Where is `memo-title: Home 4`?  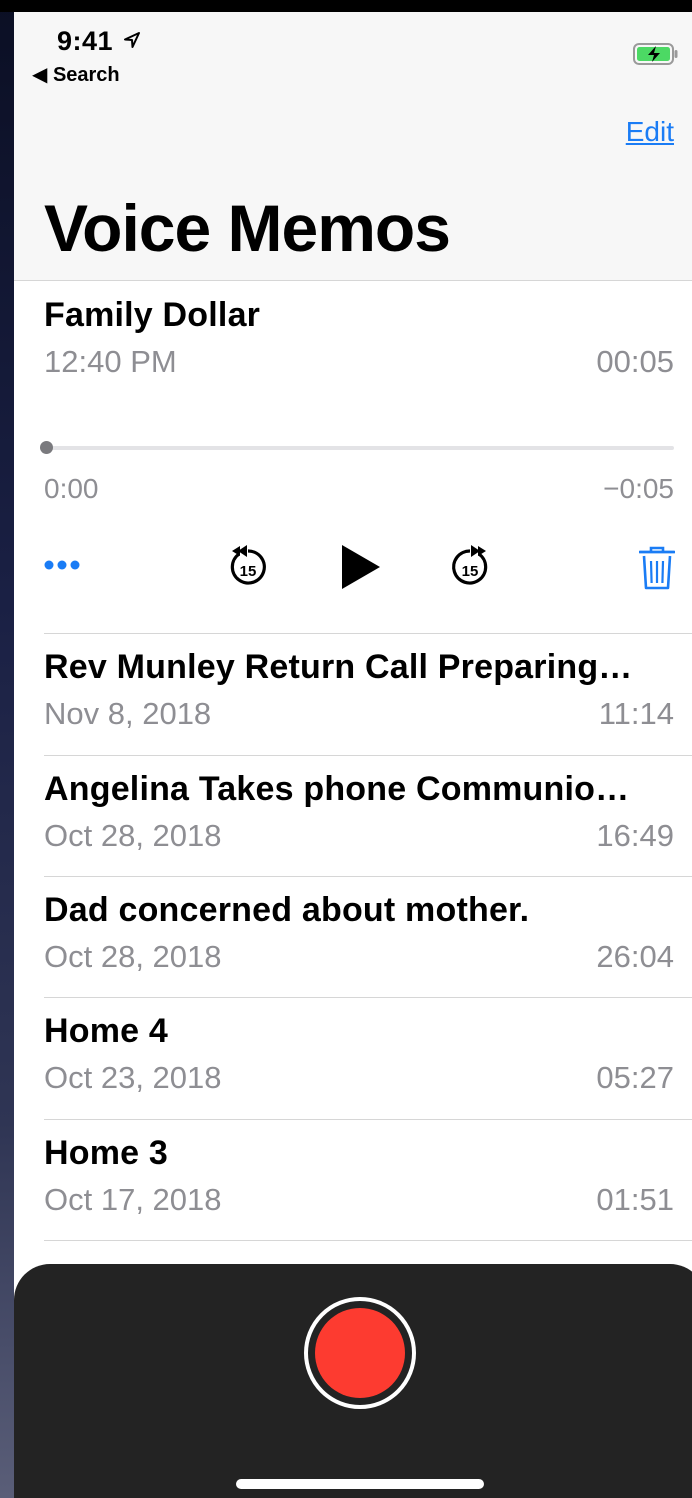 memo-title: Home 4 is located at coordinates (106, 1031).